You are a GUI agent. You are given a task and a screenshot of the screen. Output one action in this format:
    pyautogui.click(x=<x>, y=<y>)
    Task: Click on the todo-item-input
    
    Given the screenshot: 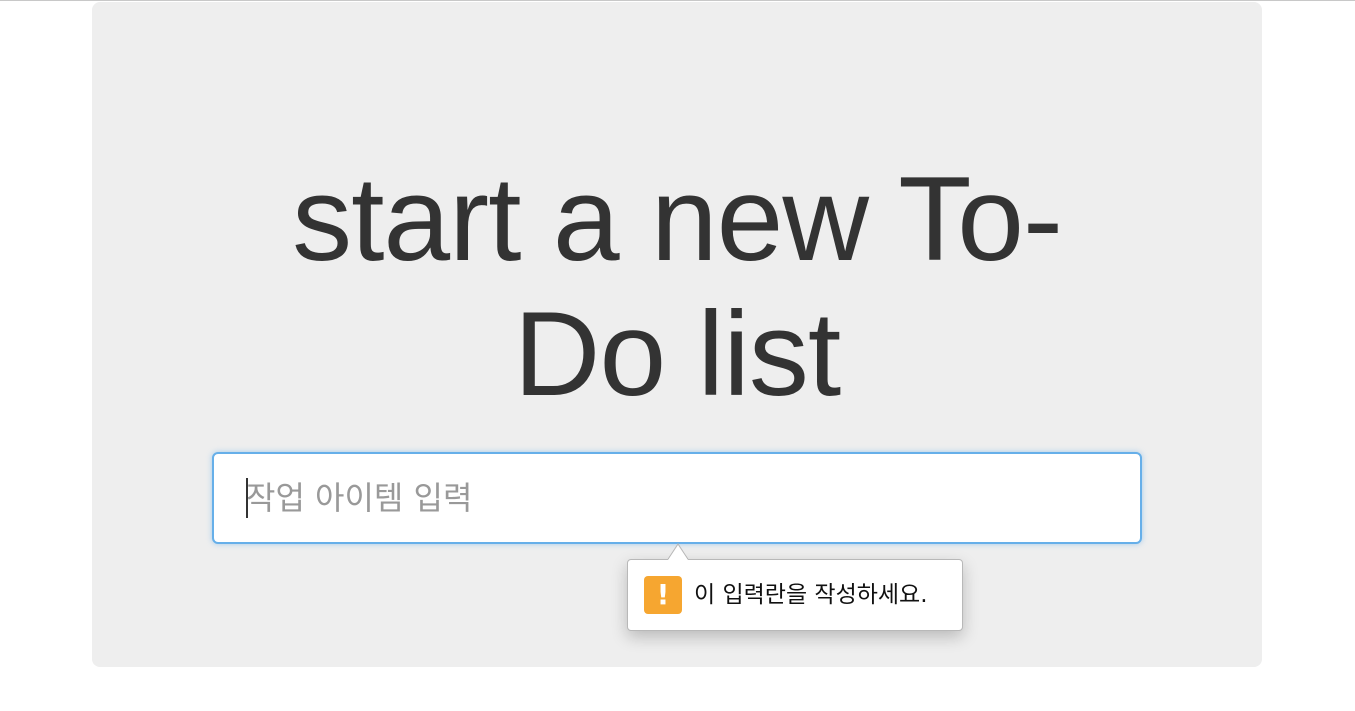 What is the action you would take?
    pyautogui.click(x=677, y=498)
    